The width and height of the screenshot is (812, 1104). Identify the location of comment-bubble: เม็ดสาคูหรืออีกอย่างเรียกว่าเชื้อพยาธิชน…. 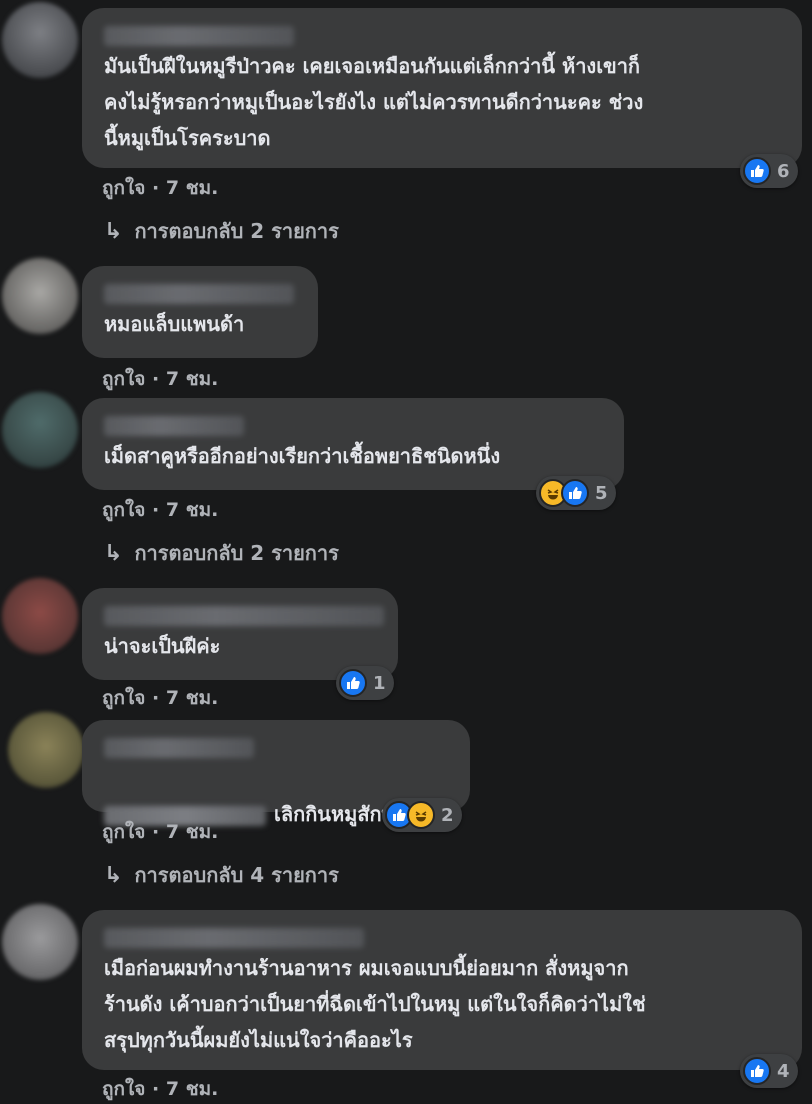
(353, 444).